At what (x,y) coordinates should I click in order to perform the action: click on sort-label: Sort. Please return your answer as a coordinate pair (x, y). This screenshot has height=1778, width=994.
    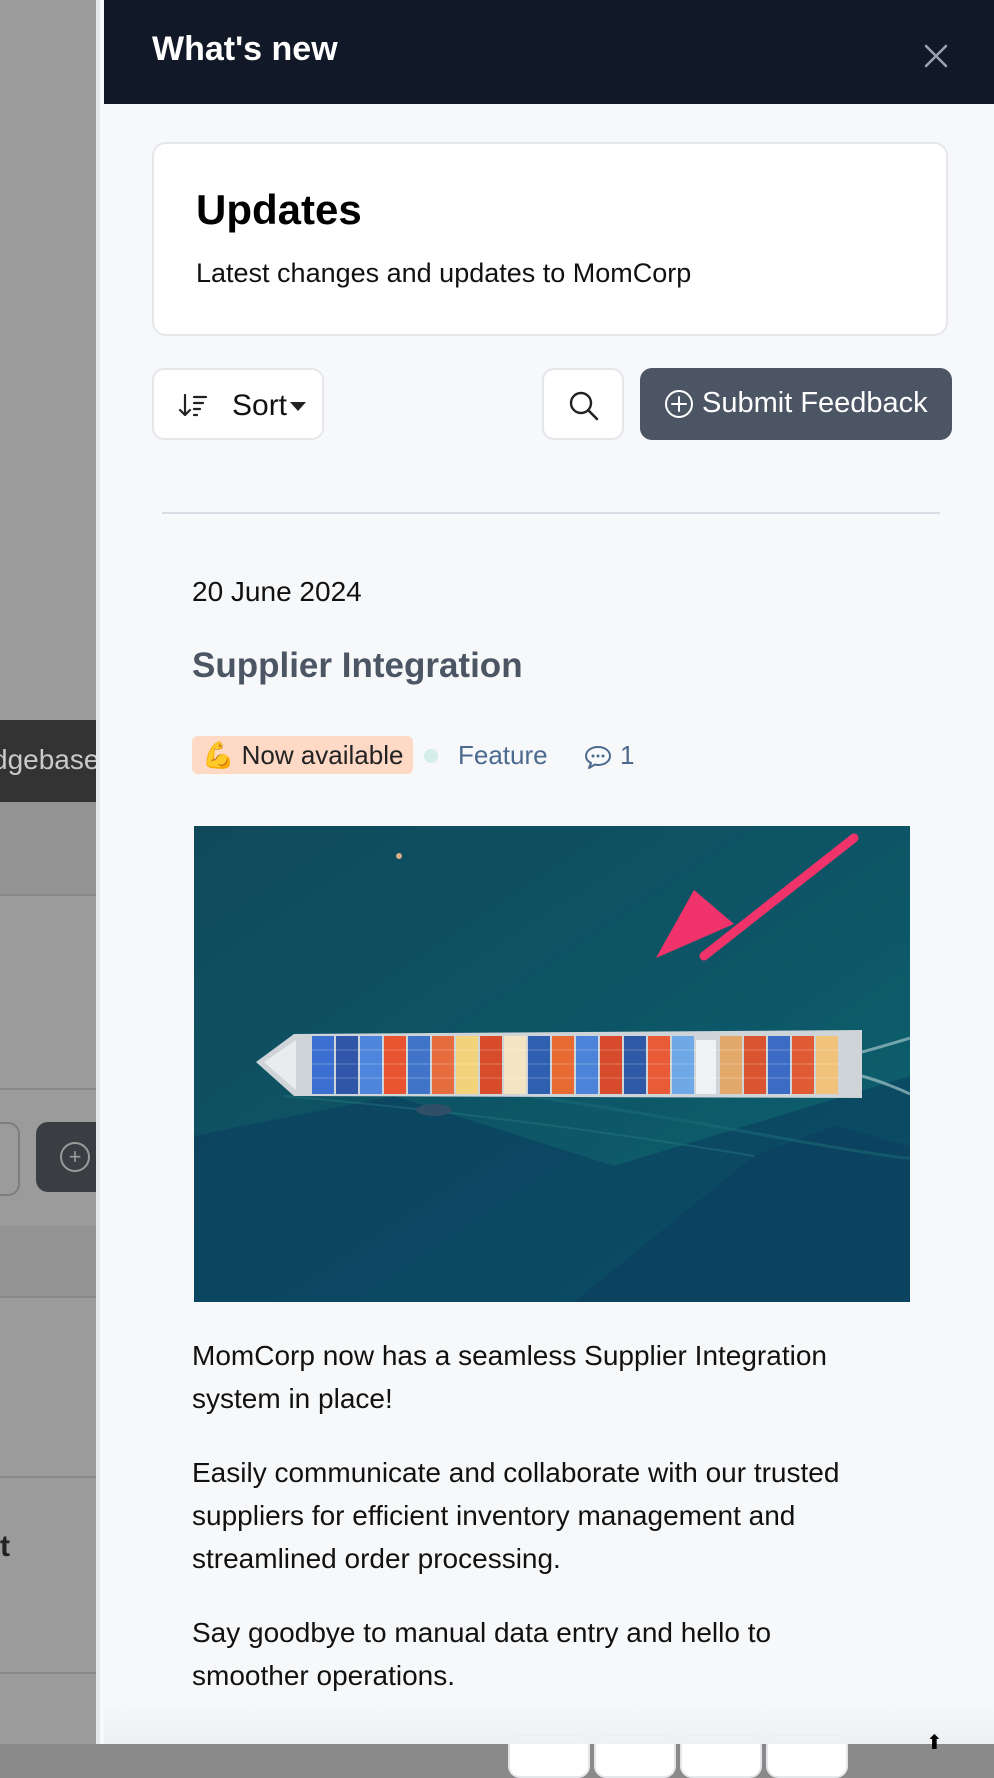
    Looking at the image, I should click on (260, 405).